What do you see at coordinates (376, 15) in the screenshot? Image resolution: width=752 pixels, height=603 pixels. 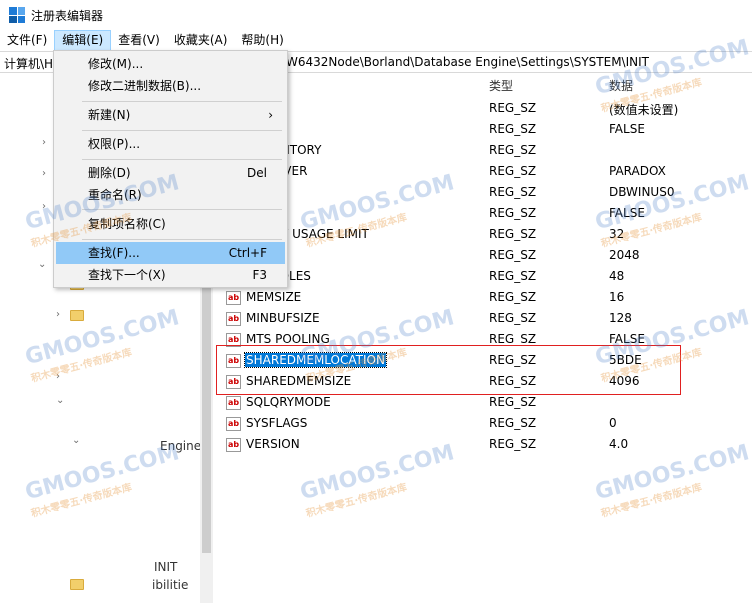 I see `title-bar: 注册表编辑器` at bounding box center [376, 15].